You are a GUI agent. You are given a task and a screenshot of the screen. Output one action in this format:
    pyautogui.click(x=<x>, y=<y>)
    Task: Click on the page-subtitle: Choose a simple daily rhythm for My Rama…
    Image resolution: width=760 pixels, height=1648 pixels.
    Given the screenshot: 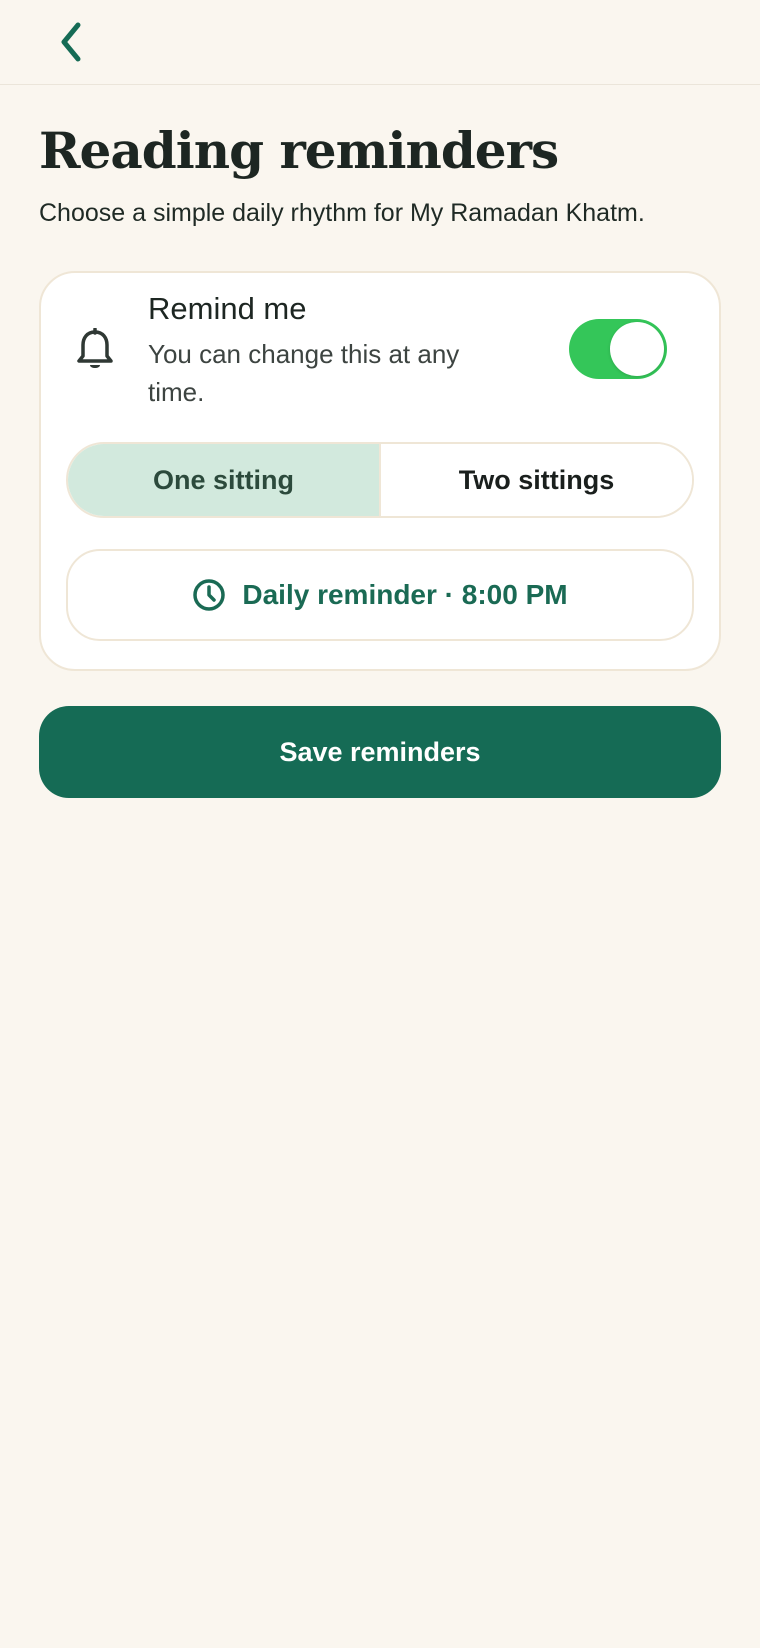 What is the action you would take?
    pyautogui.click(x=342, y=213)
    